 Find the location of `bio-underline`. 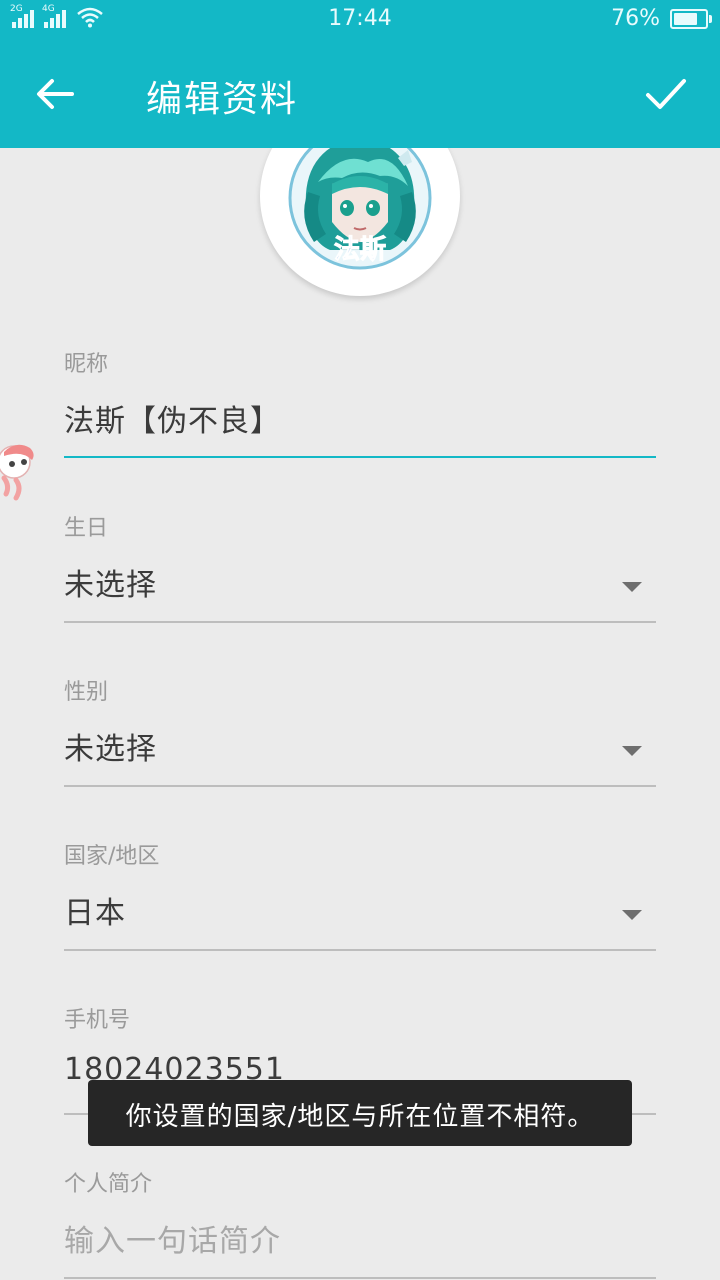

bio-underline is located at coordinates (360, 1278).